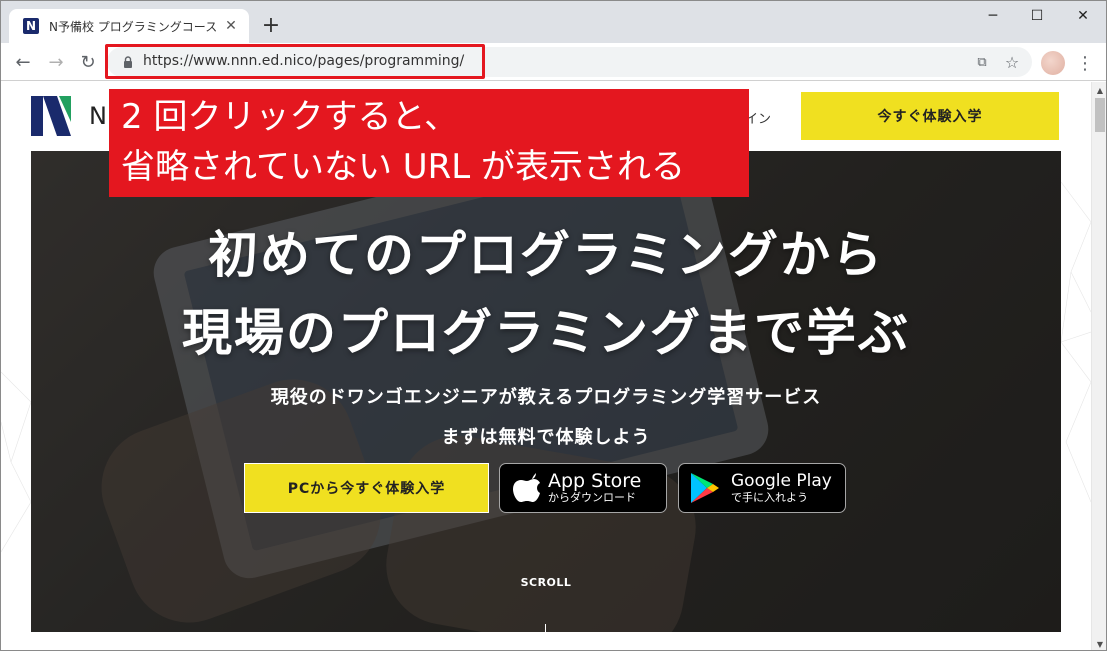  What do you see at coordinates (1098, 366) in the screenshot?
I see `page-scrollbar: ▲ ▼` at bounding box center [1098, 366].